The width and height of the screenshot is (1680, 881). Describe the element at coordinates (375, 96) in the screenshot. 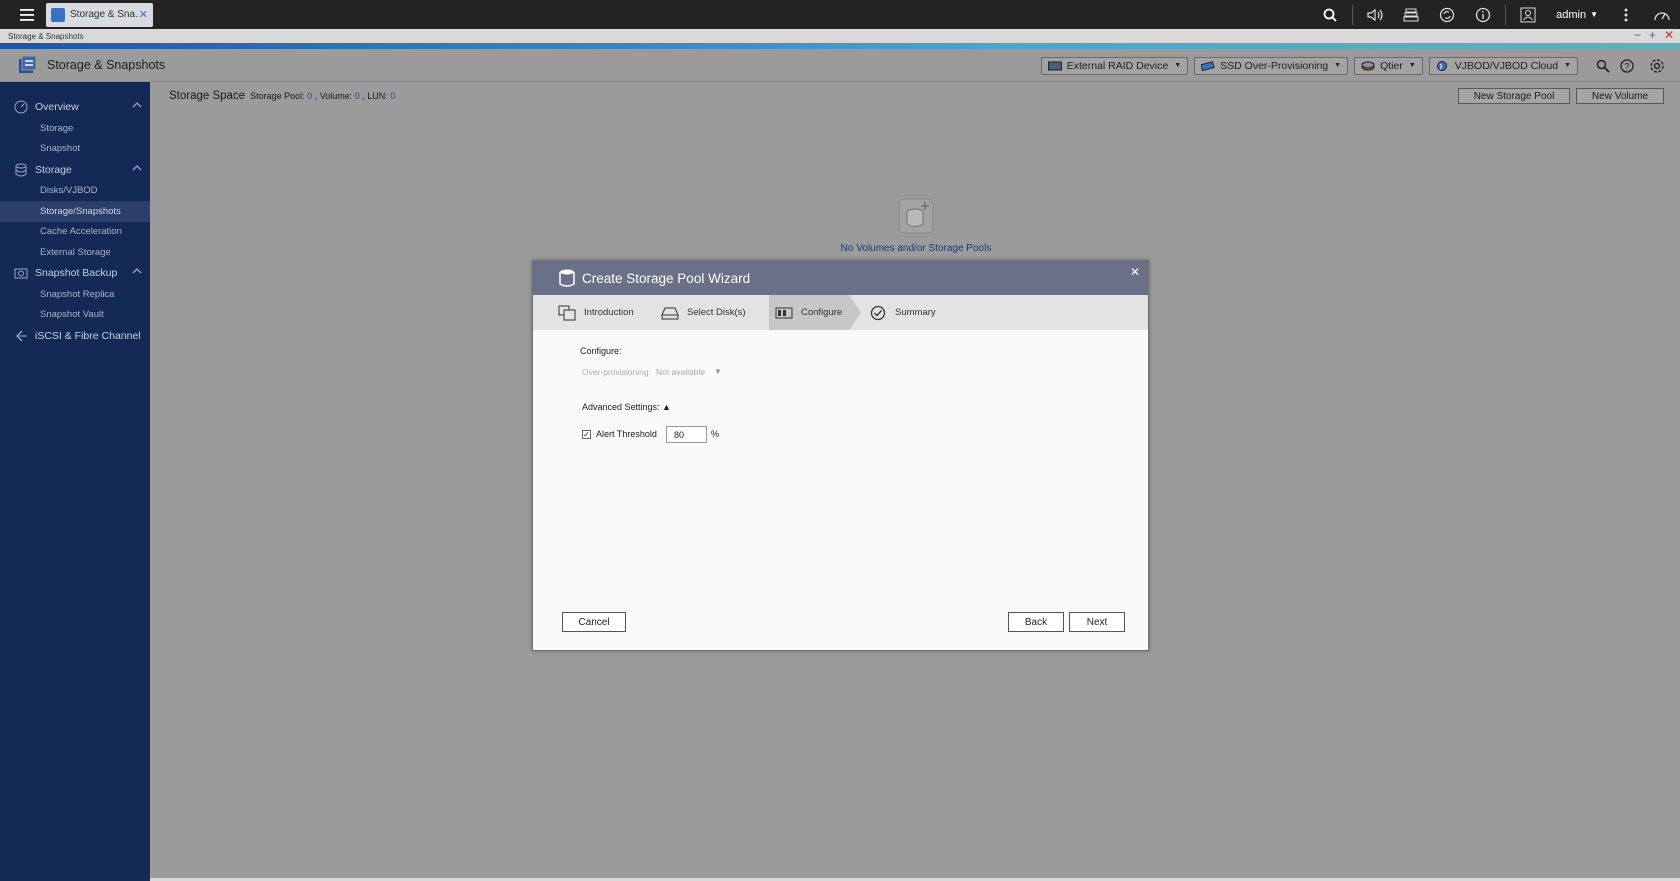

I see `lun-count-label: , LUN:` at that location.